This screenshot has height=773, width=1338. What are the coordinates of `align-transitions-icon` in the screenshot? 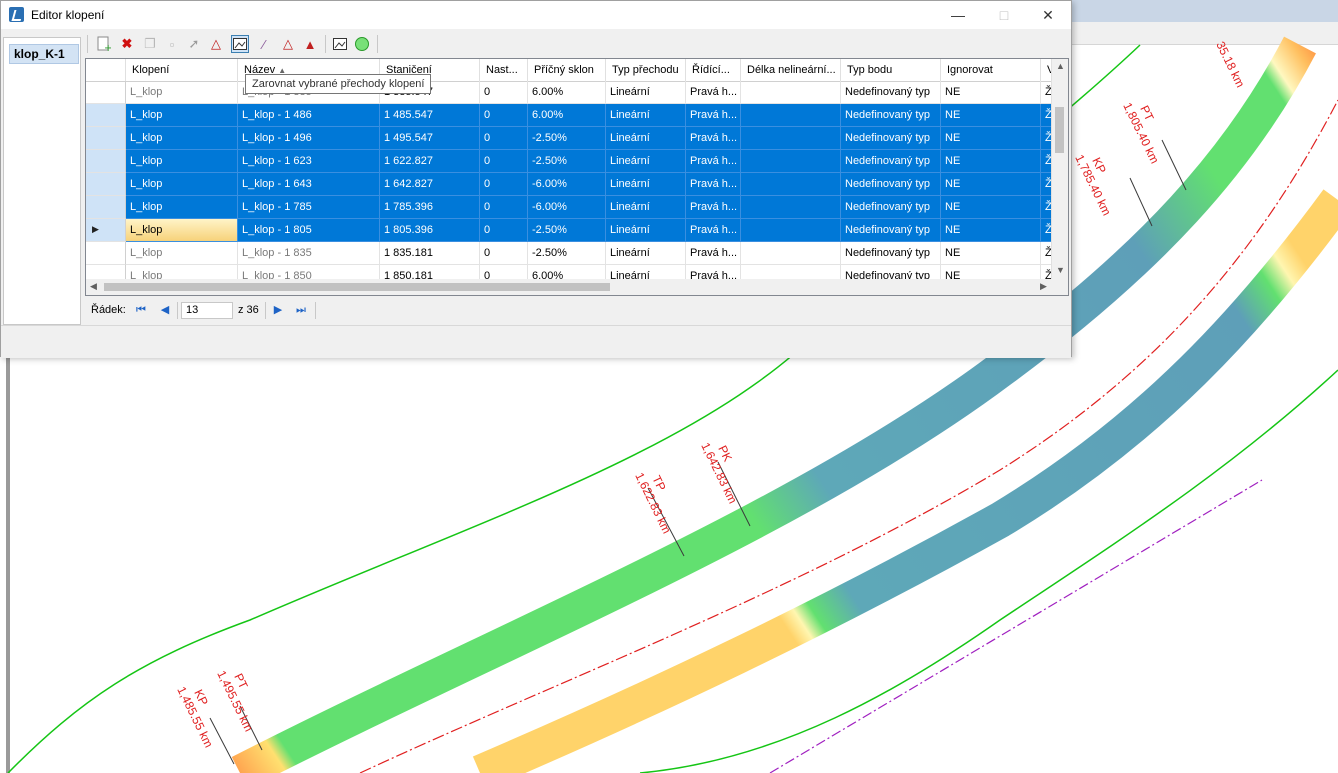 It's located at (240, 44).